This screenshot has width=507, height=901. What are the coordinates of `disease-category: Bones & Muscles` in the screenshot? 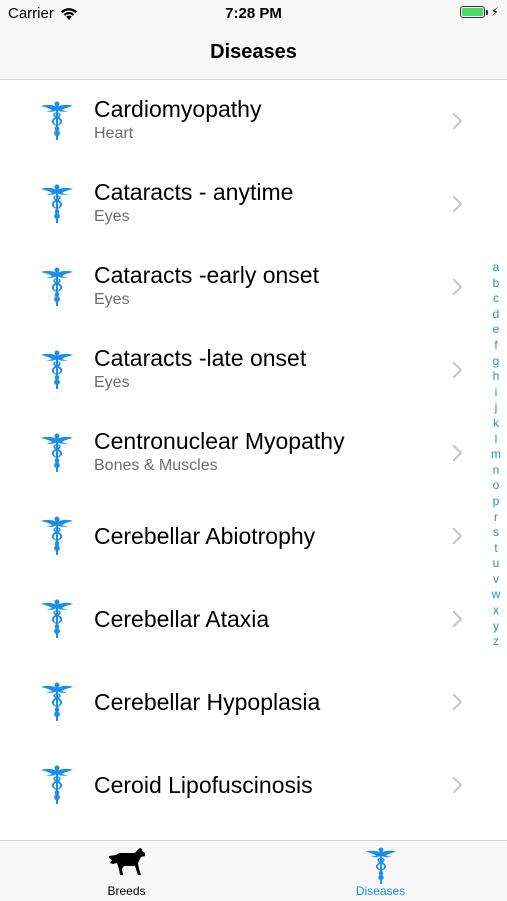 It's located at (156, 465).